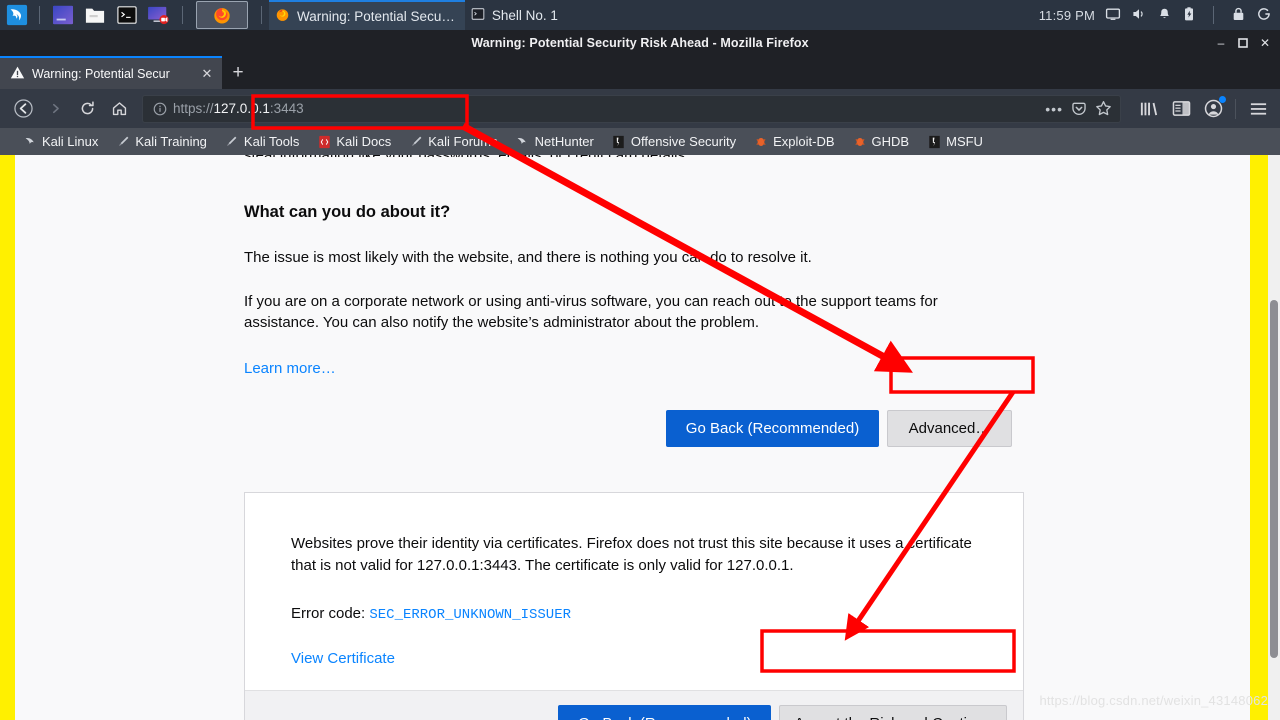 This screenshot has width=1280, height=720. Describe the element at coordinates (772, 428) in the screenshot. I see `go-back-button: Go Back (Recommended)` at that location.